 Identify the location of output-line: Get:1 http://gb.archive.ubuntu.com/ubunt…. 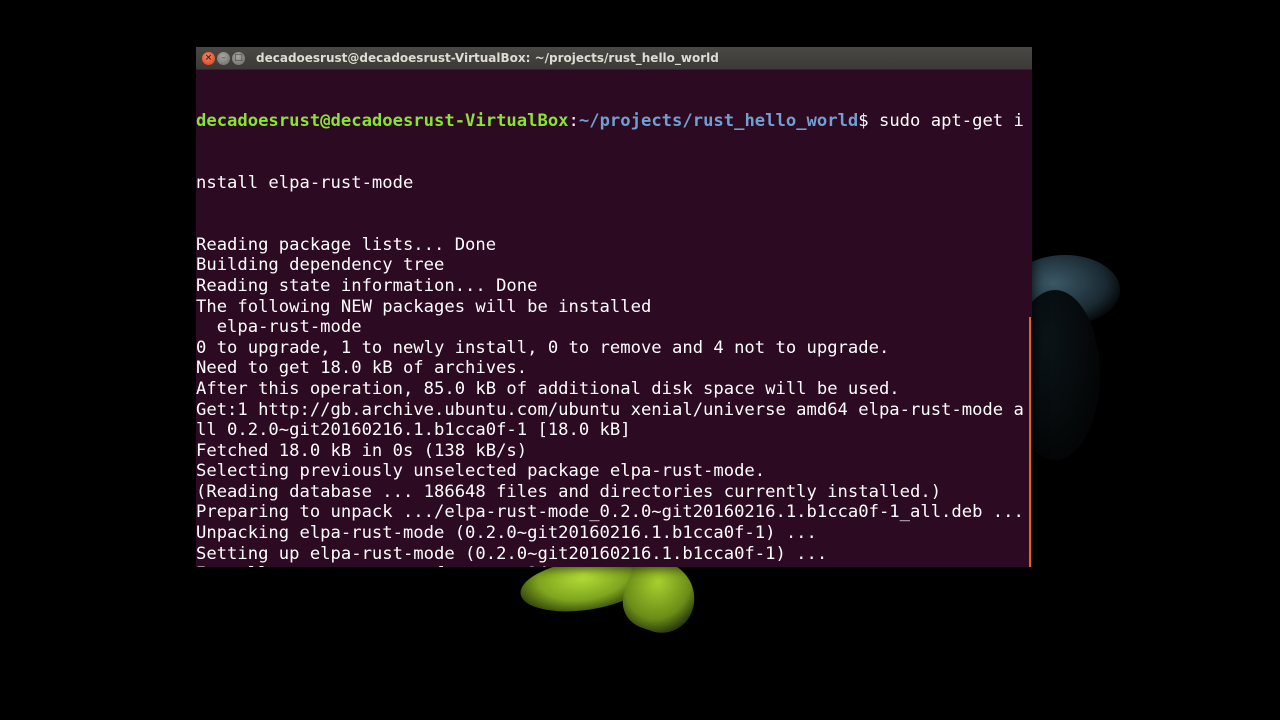
(610, 409).